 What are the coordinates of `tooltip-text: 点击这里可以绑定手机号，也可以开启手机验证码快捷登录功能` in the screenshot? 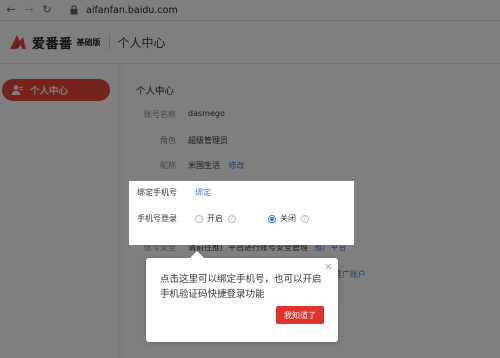 It's located at (241, 287).